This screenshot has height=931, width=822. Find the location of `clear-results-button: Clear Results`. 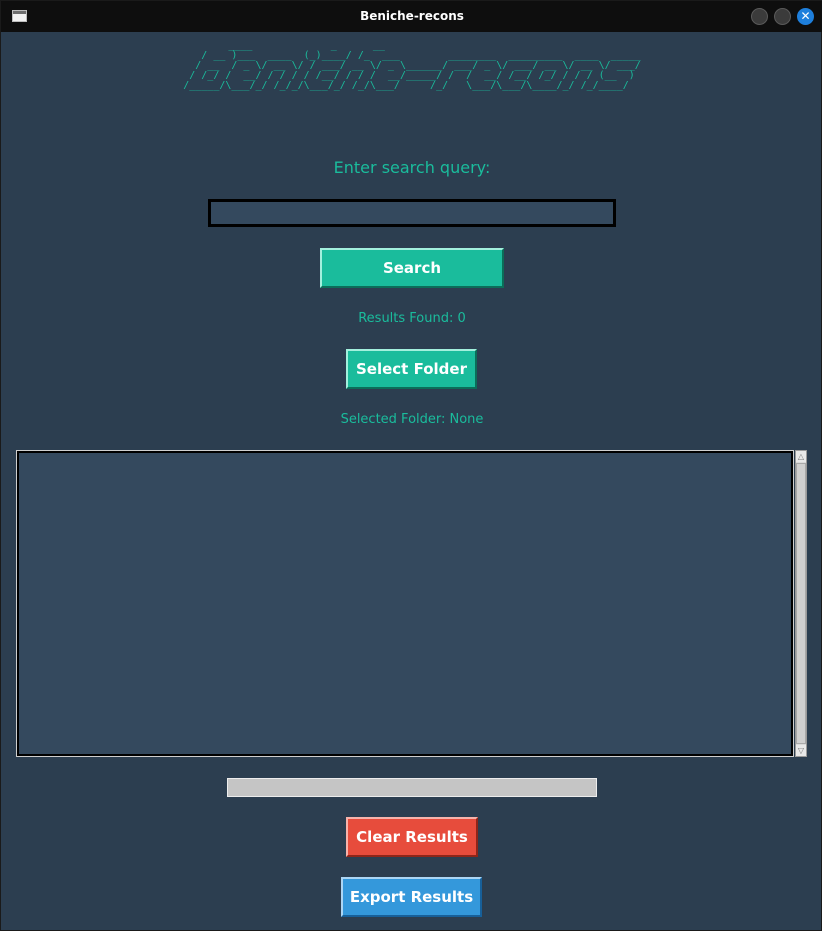

clear-results-button: Clear Results is located at coordinates (412, 837).